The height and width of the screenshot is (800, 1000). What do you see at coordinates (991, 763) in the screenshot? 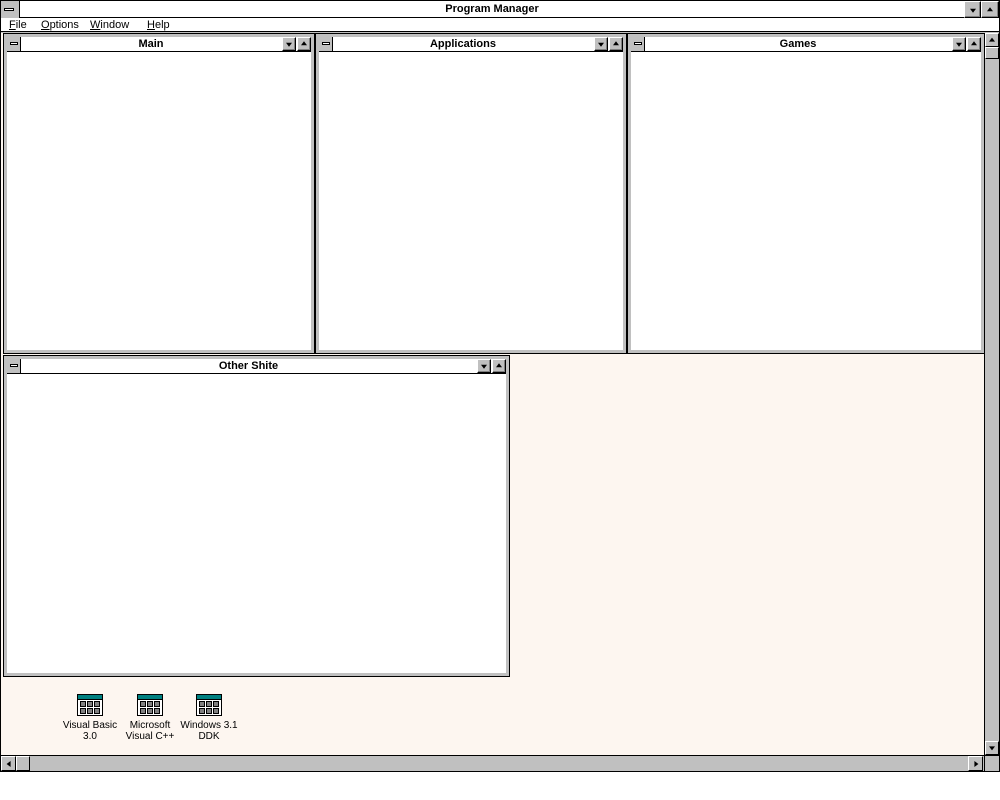
I see `scrollbar-corner` at bounding box center [991, 763].